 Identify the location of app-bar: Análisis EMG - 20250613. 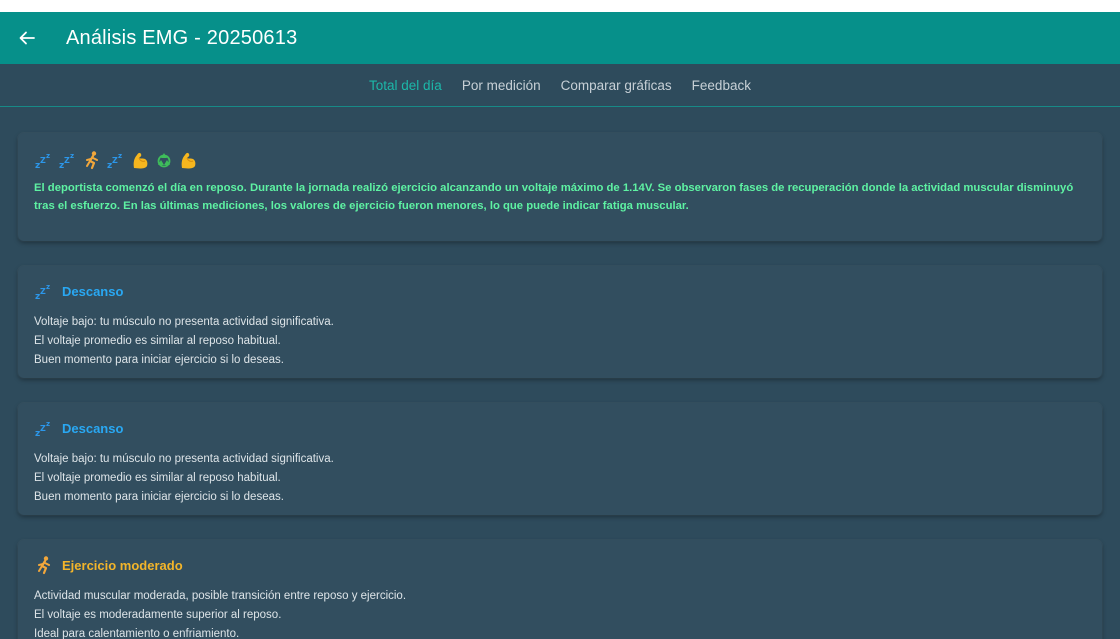
(560, 38).